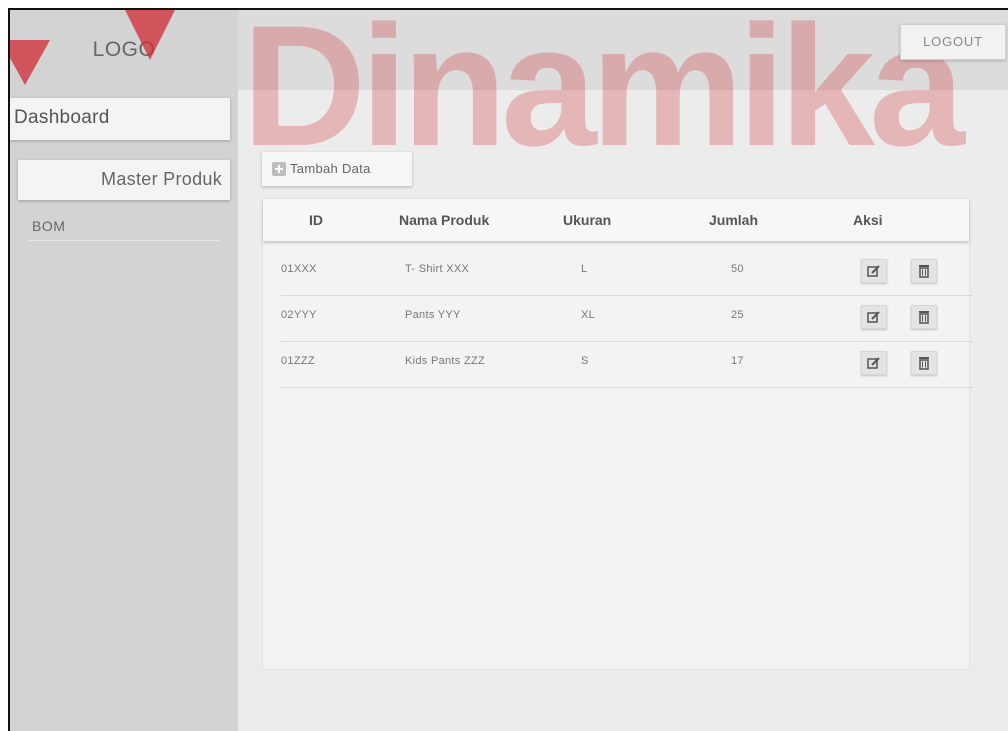 This screenshot has width=1008, height=731. Describe the element at coordinates (316, 220) in the screenshot. I see `column-header-id: ID` at that location.